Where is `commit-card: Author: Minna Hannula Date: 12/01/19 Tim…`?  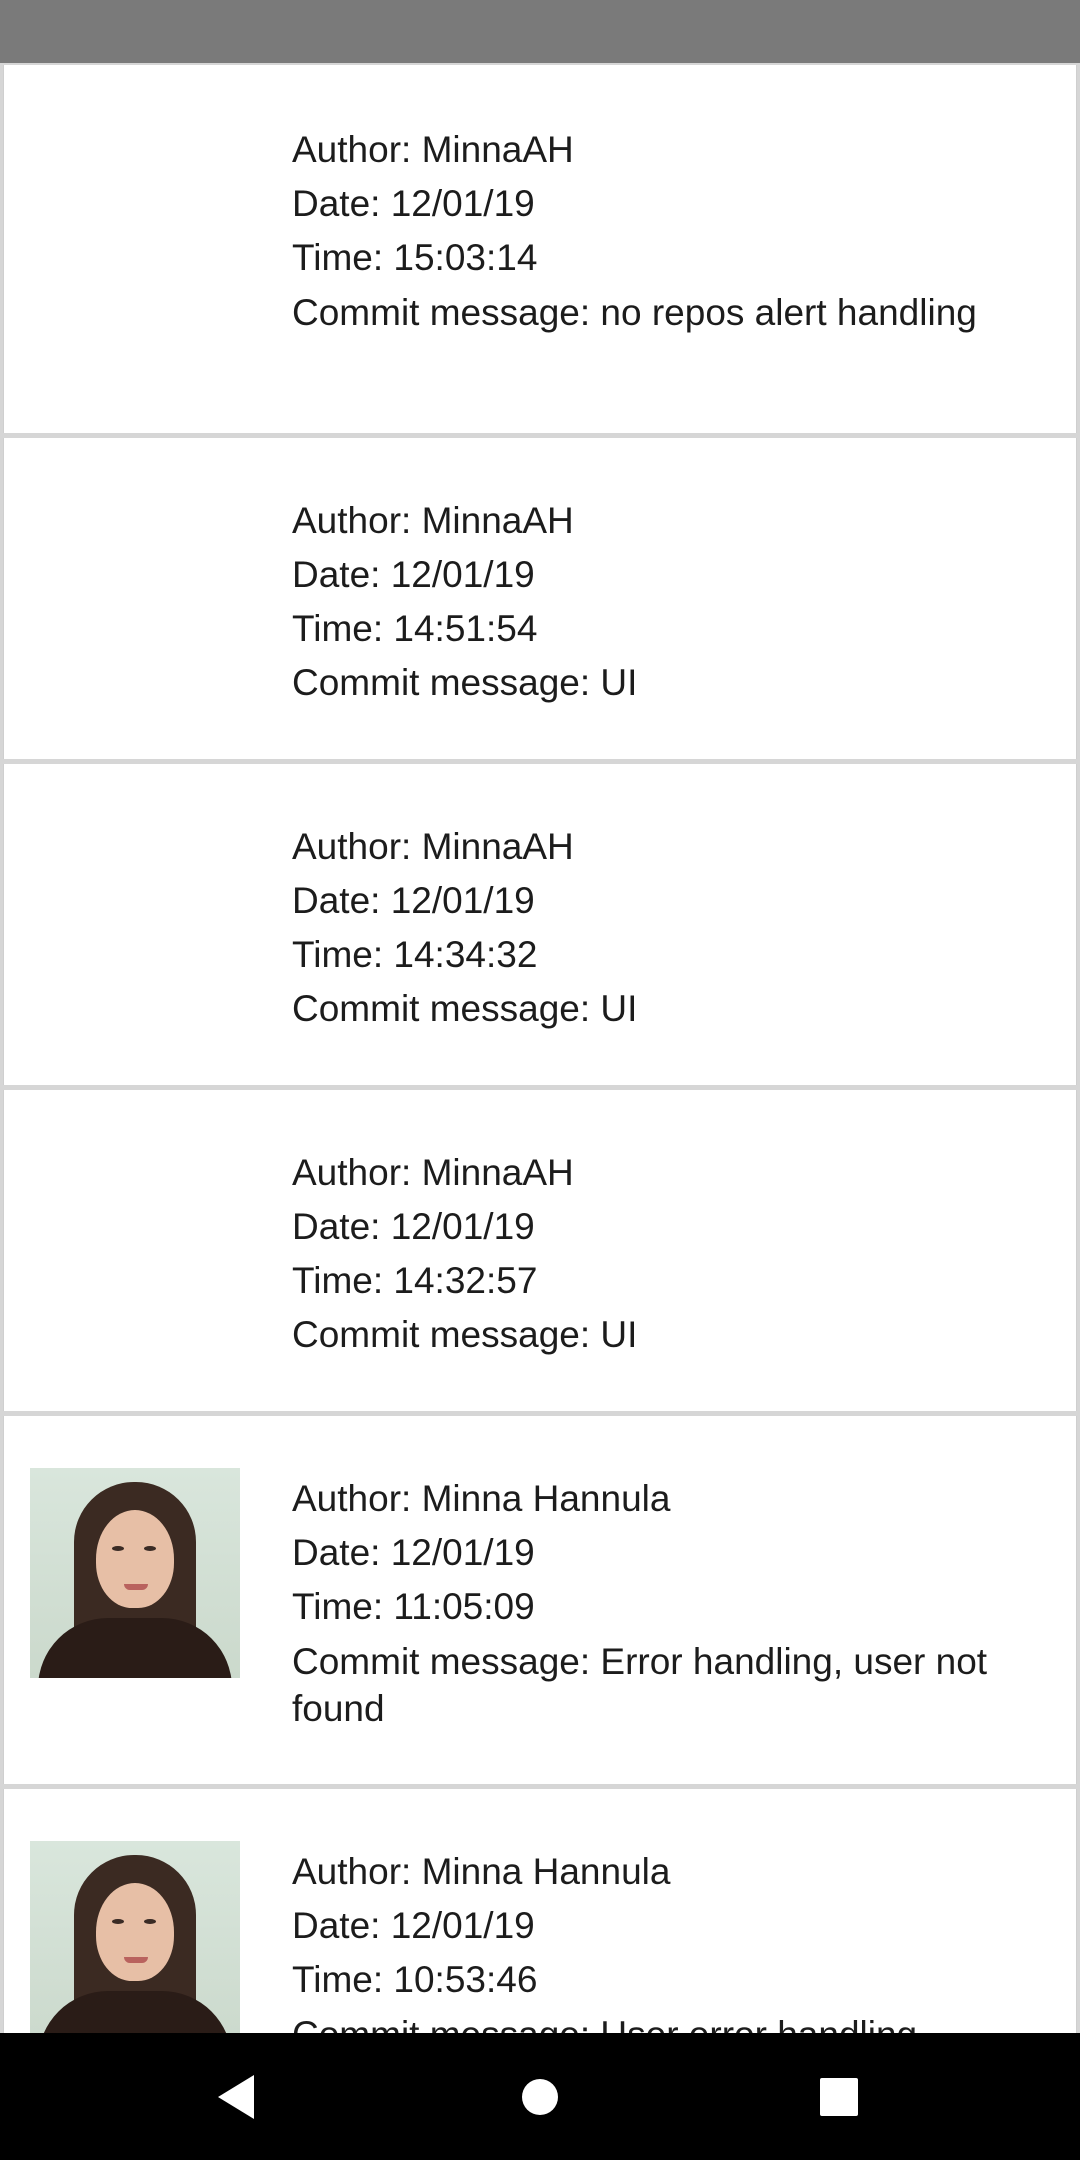 commit-card: Author: Minna Hannula Date: 12/01/19 Tim… is located at coordinates (540, 1911).